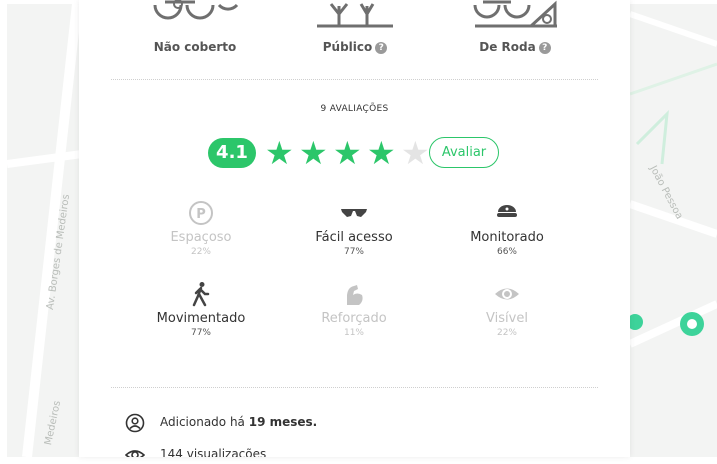 The width and height of the screenshot is (717, 464). I want to click on svg-text: P, so click(201, 214).